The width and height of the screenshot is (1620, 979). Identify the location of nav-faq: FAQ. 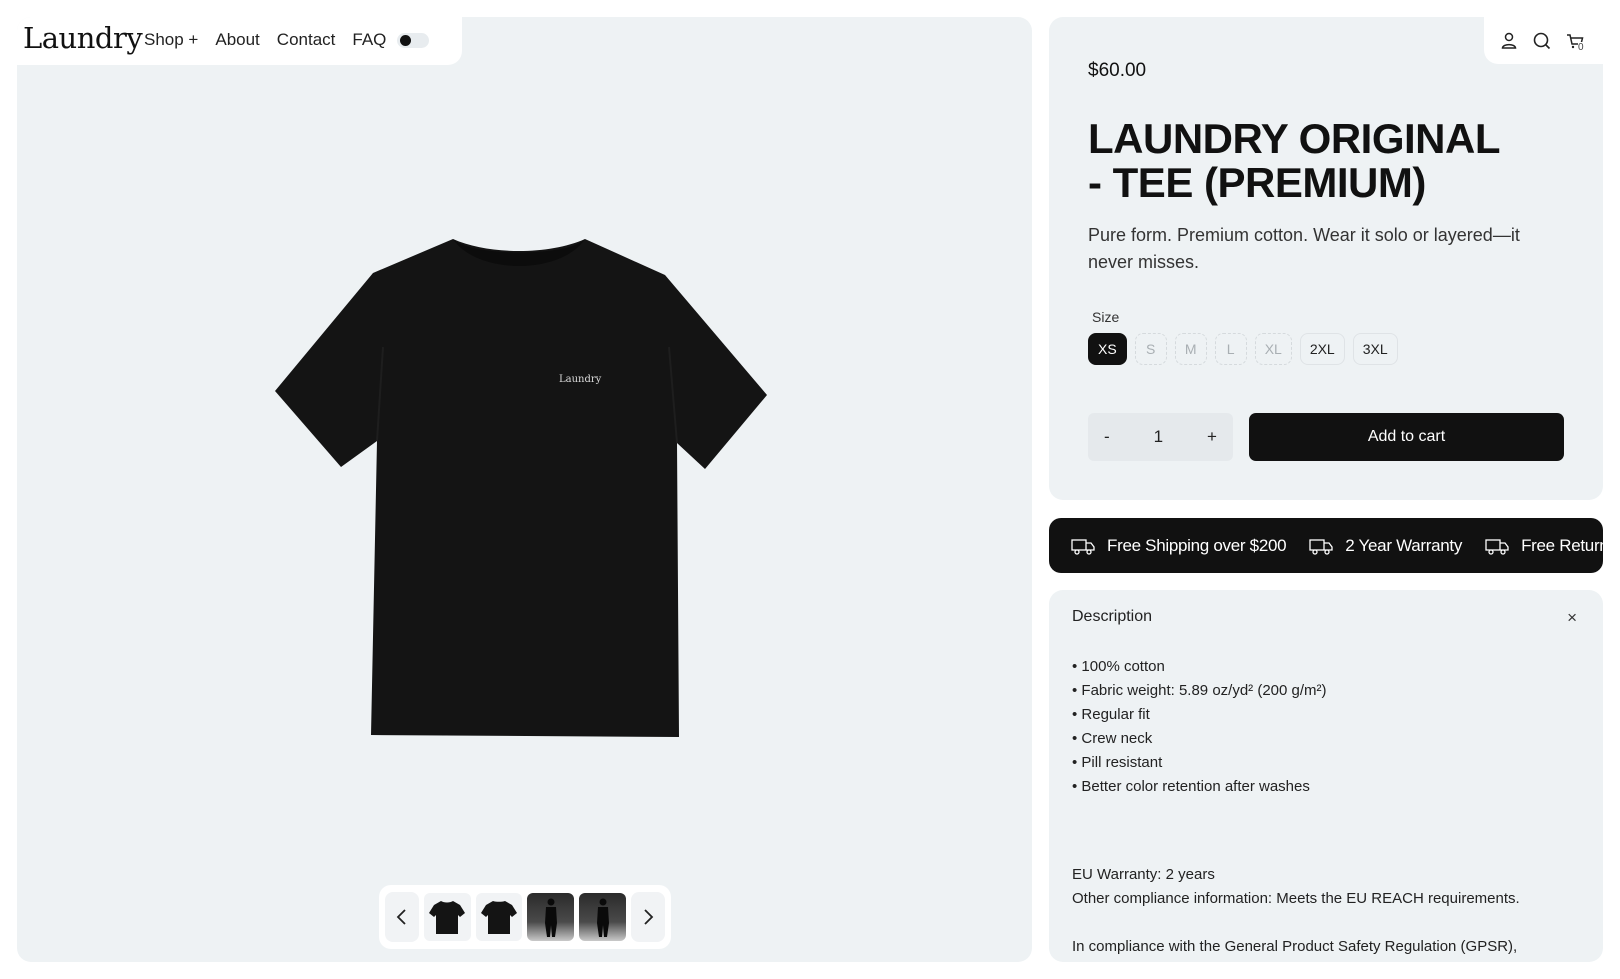
(369, 40).